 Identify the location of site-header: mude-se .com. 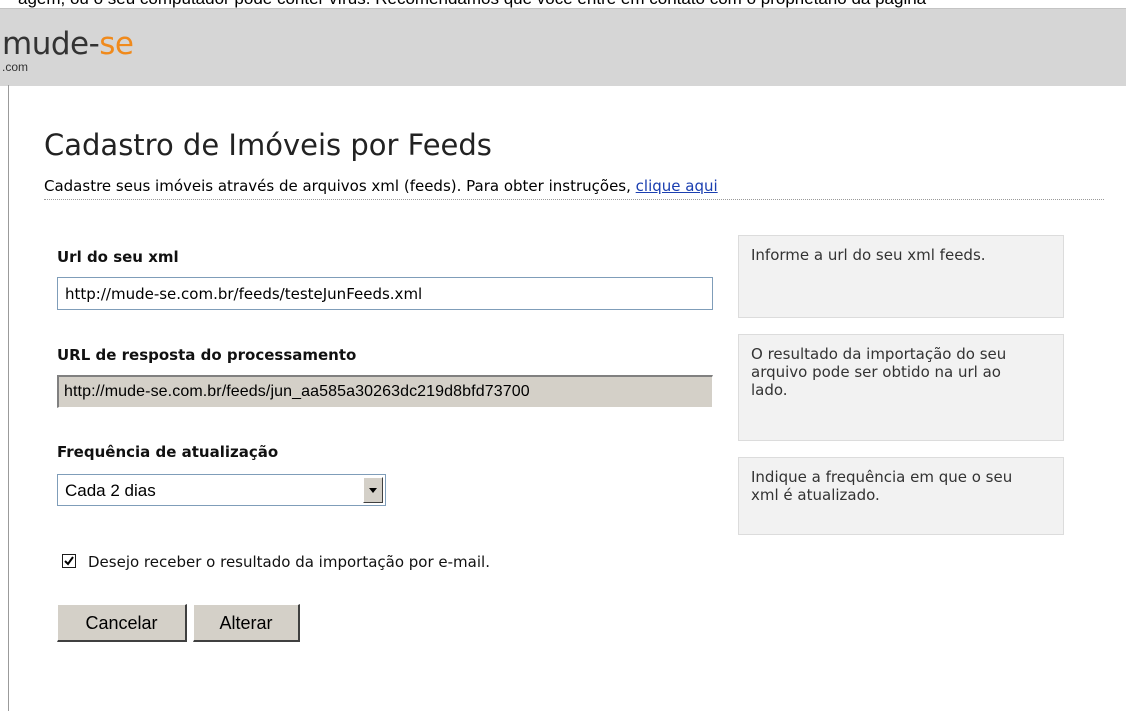
(563, 47).